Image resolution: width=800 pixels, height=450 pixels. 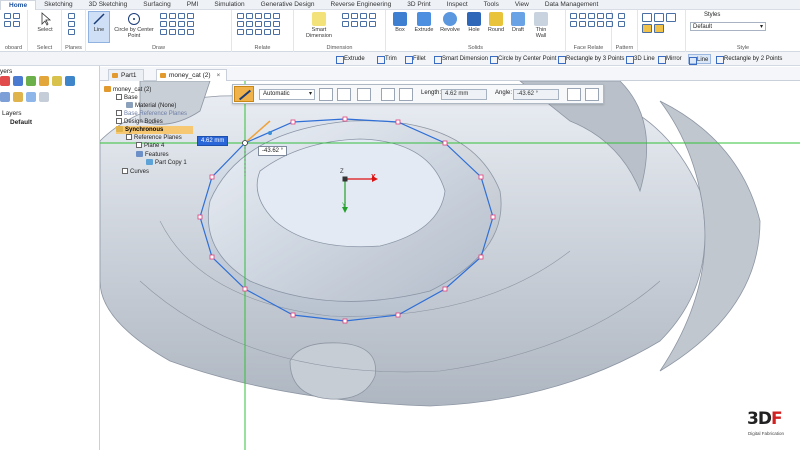 I want to click on color-picker-icon, so click(x=326, y=94).